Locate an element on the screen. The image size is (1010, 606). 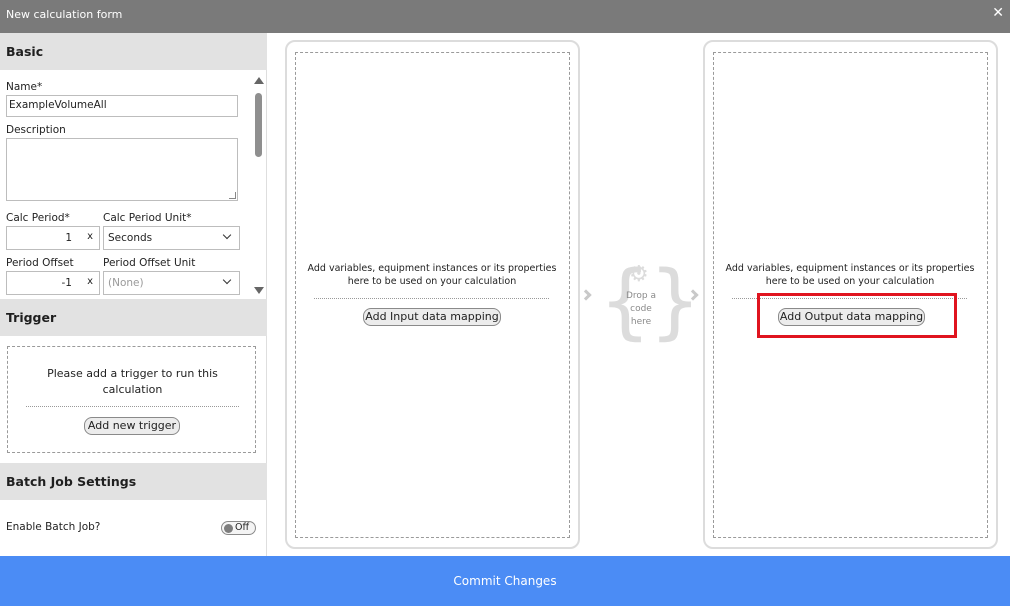
scroll-up-arrow-icon is located at coordinates (259, 80).